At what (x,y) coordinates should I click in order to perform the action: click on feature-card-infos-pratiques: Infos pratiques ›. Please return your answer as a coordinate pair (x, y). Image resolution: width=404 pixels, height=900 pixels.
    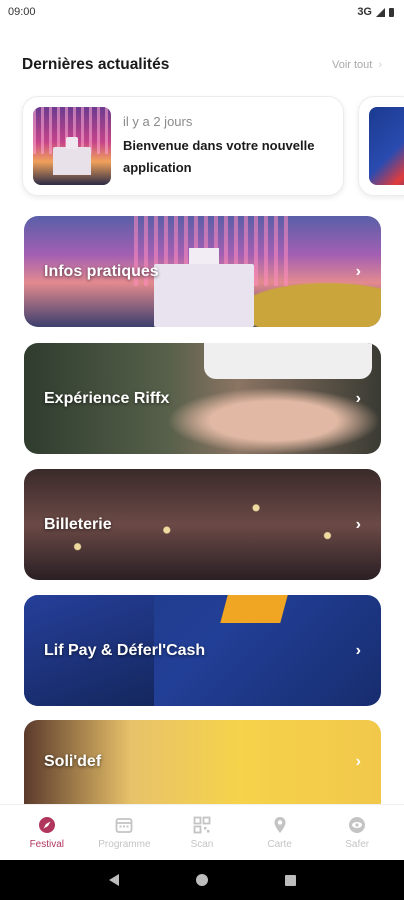
    Looking at the image, I should click on (202, 271).